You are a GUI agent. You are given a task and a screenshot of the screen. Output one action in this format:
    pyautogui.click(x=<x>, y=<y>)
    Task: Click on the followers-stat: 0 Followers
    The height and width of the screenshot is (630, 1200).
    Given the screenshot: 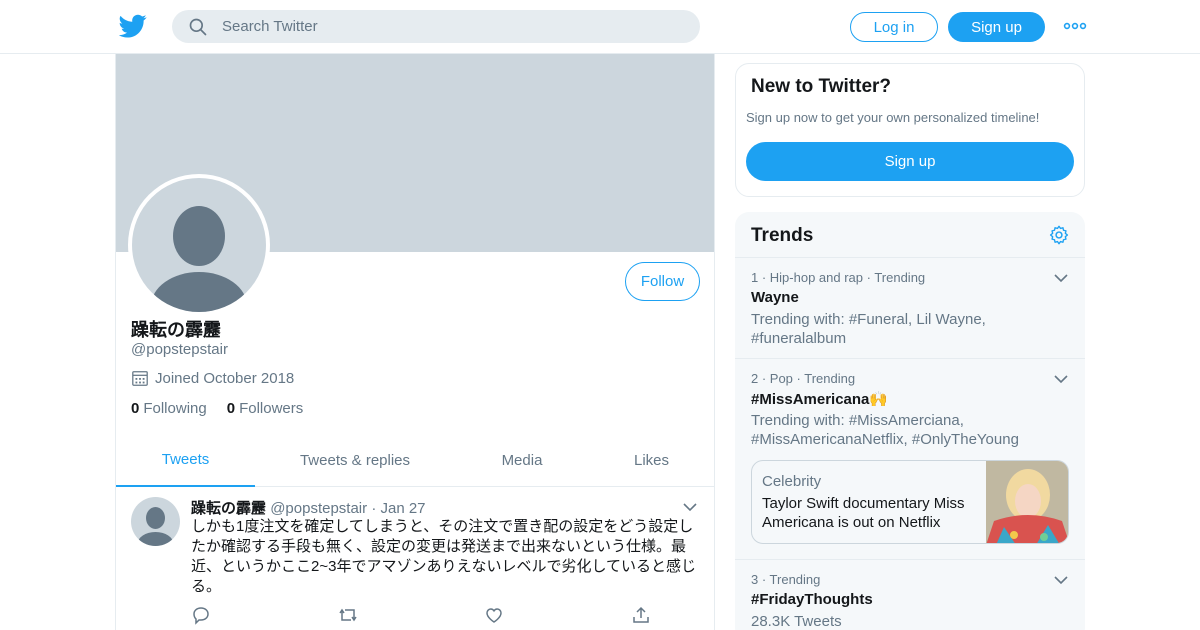 What is the action you would take?
    pyautogui.click(x=265, y=408)
    